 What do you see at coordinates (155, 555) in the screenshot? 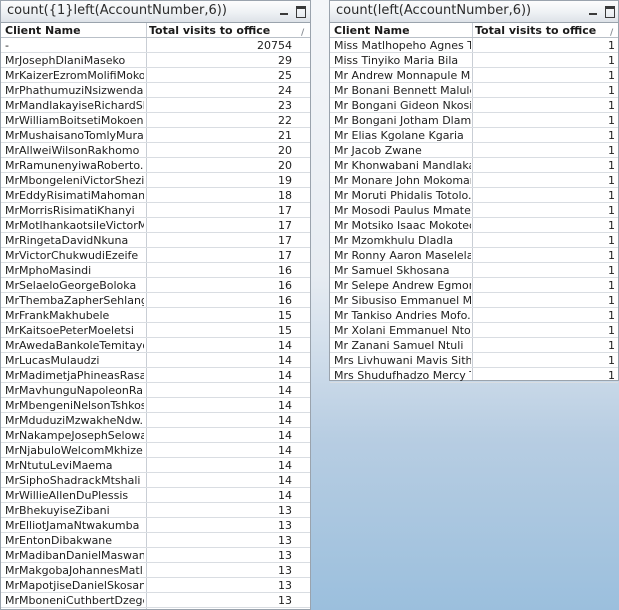
I see `table-row: MrMadibanDanielMaswan... 13` at bounding box center [155, 555].